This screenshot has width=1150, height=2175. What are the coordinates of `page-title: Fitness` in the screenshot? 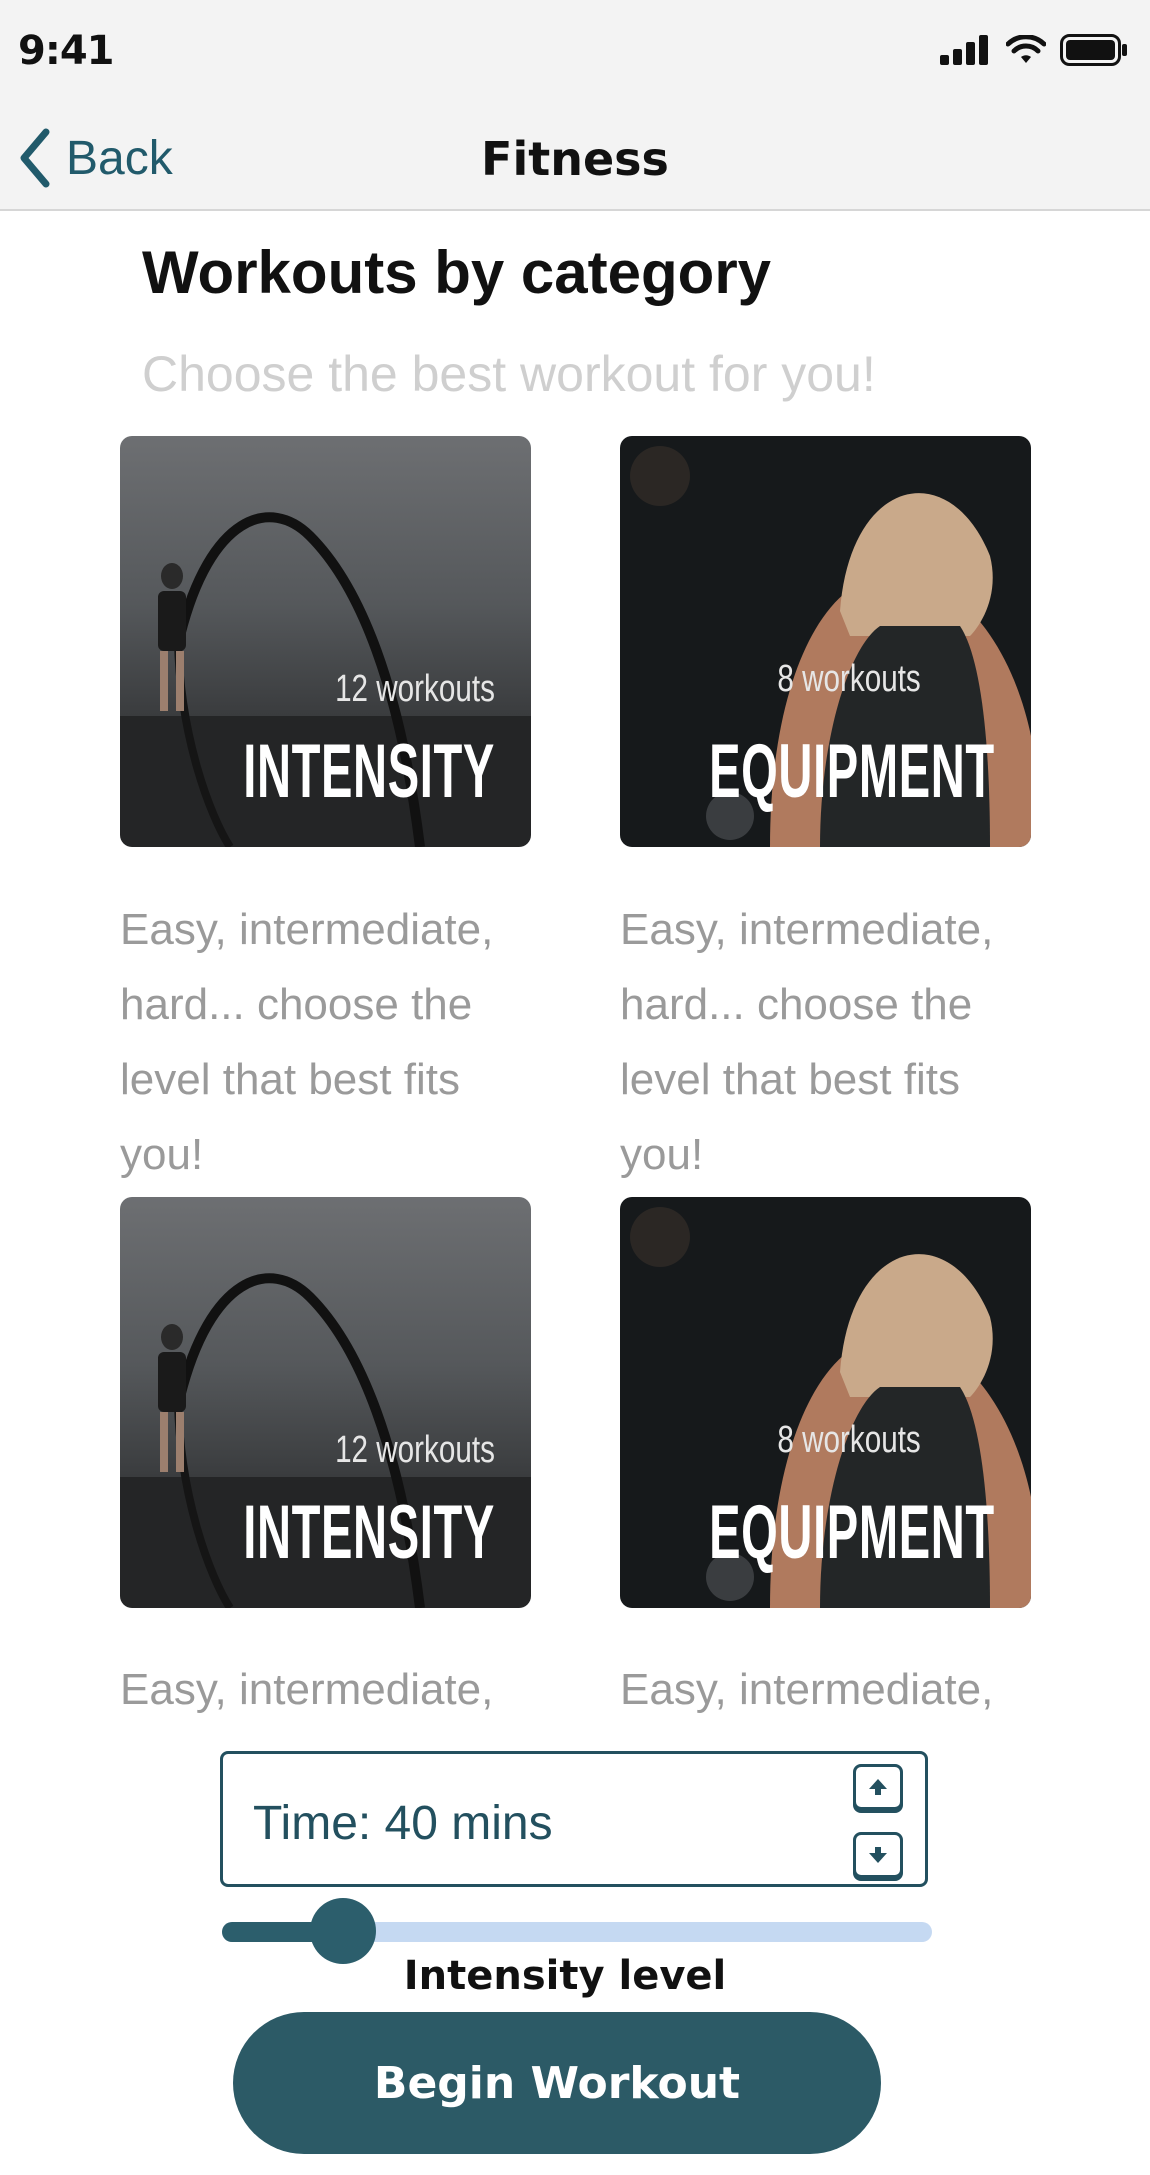 It's located at (575, 159).